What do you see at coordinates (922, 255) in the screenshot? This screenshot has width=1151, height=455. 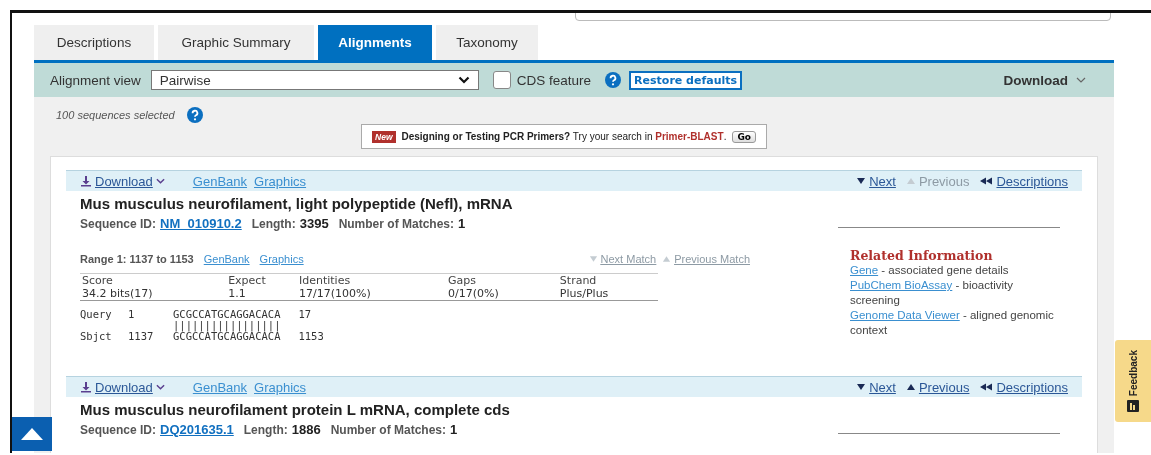 I see `related-title: Related Information` at bounding box center [922, 255].